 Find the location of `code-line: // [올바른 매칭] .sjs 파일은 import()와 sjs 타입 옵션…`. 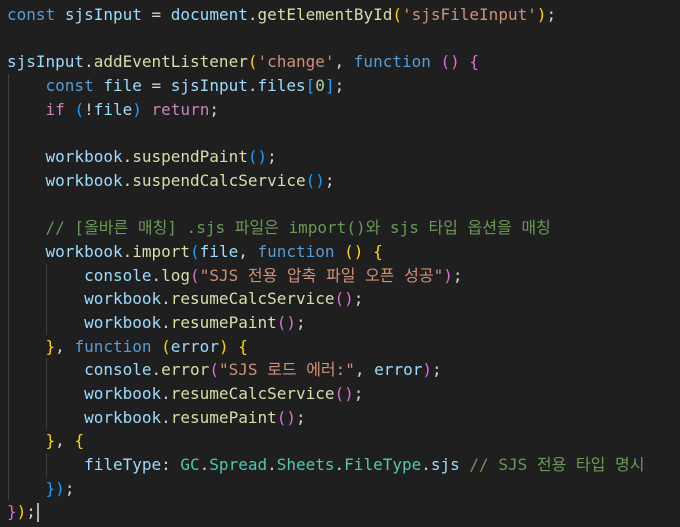

code-line: // [올바른 매칭] .sjs 파일은 import()와 sjs 타입 옵션… is located at coordinates (343, 228).